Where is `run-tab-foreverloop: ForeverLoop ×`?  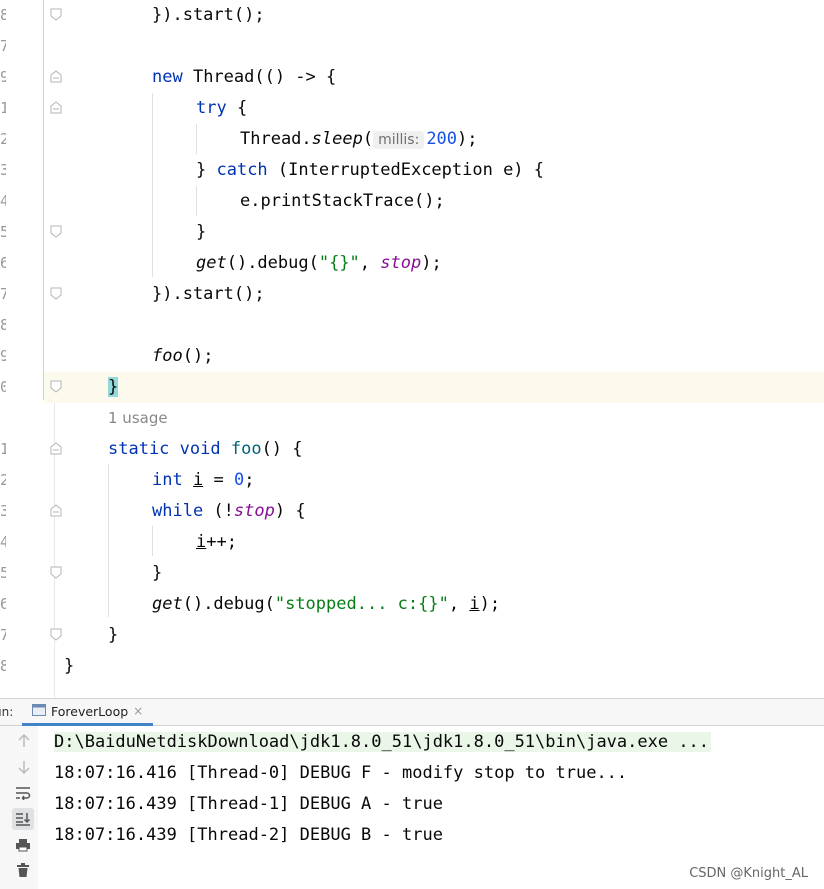 run-tab-foreverloop: ForeverLoop × is located at coordinates (88, 712).